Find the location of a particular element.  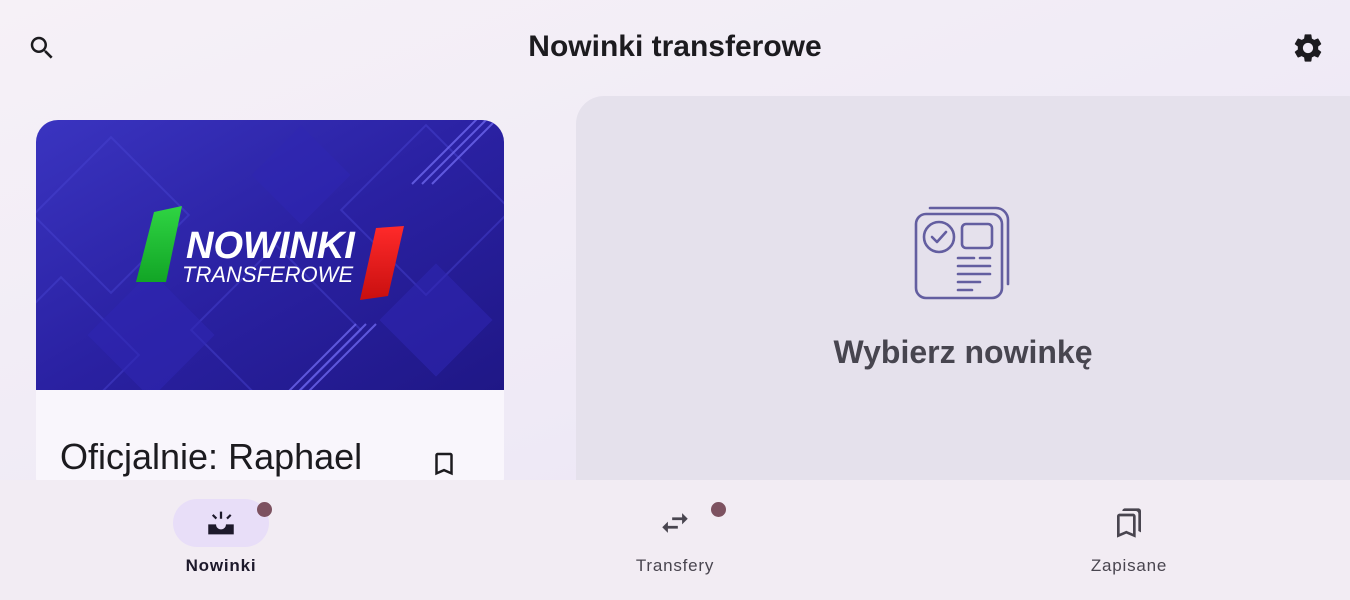

settings-button is located at coordinates (1308, 48).